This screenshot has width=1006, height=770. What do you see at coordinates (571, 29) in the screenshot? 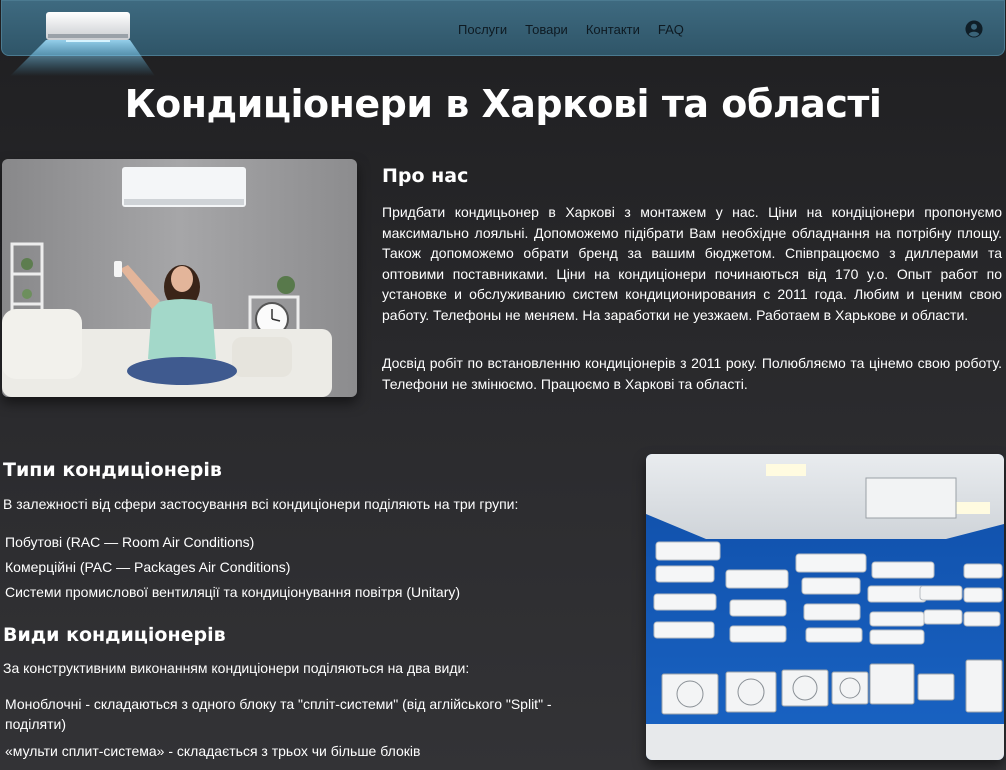
I see `nav-links: Послуги Товари Контакти FAQ` at bounding box center [571, 29].